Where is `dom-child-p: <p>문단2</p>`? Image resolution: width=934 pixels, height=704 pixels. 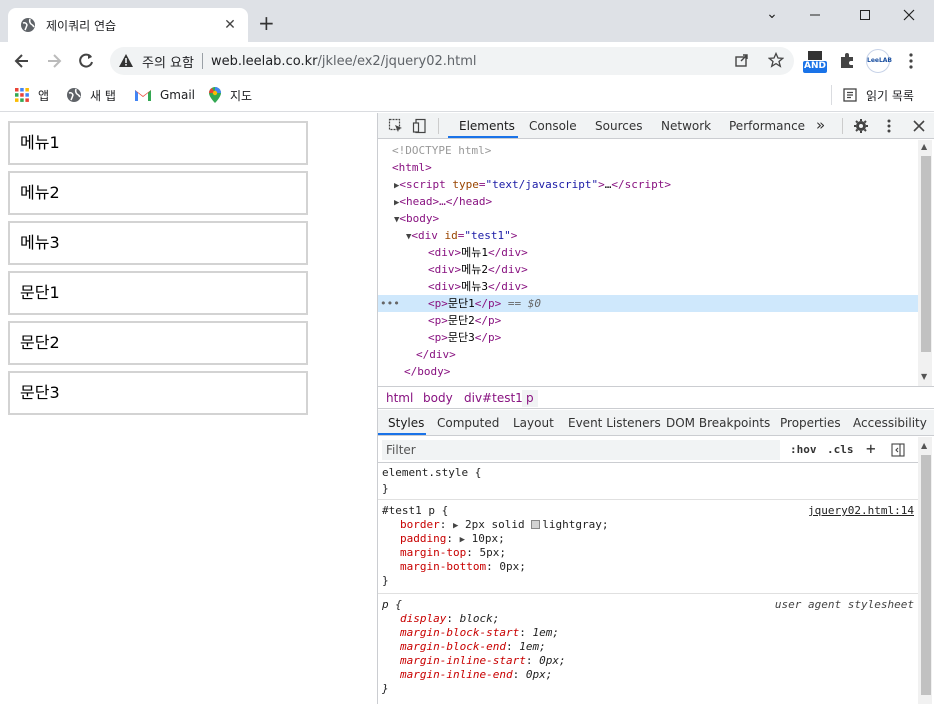 dom-child-p: <p>문단2</p> is located at coordinates (673, 320).